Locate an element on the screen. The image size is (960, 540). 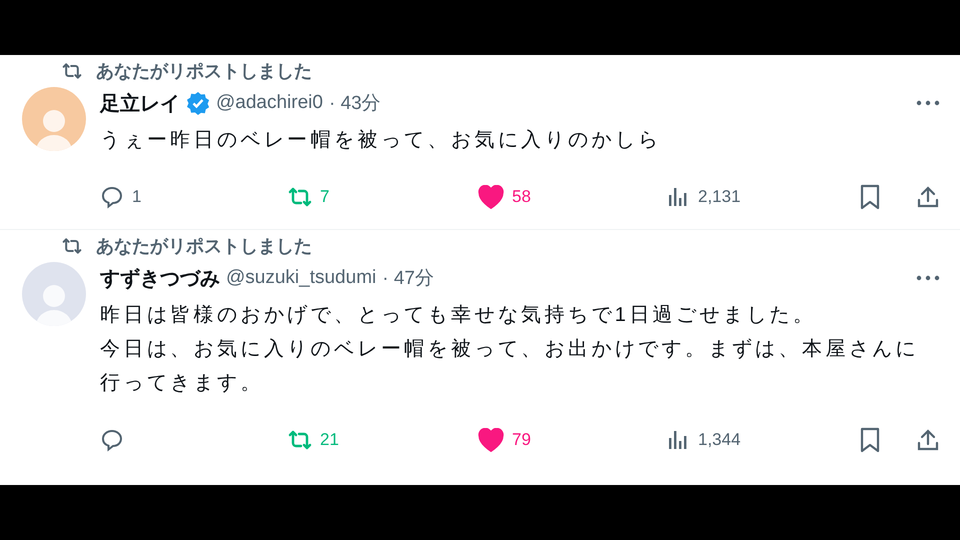
like-button: 58 is located at coordinates (572, 197).